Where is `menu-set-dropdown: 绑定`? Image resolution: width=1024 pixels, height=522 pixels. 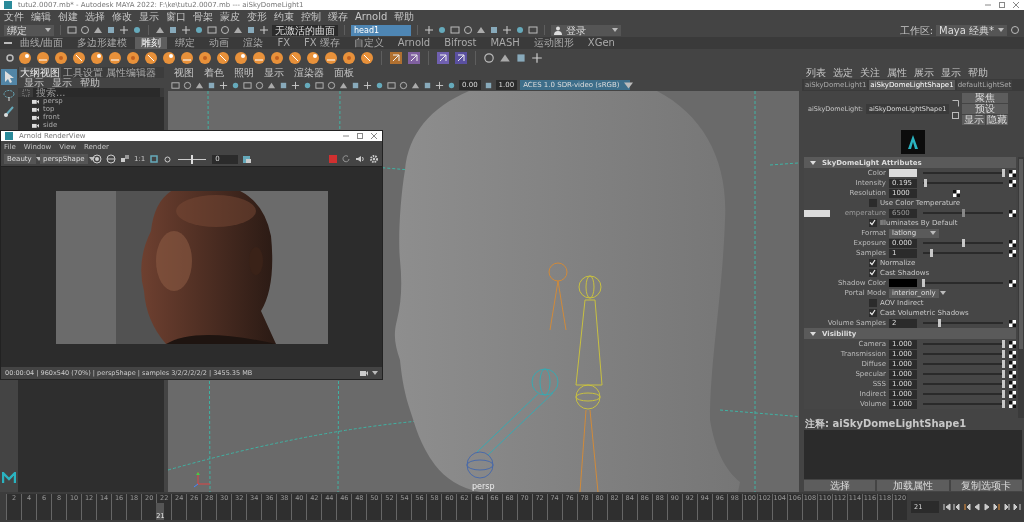 menu-set-dropdown: 绑定 is located at coordinates (29, 30).